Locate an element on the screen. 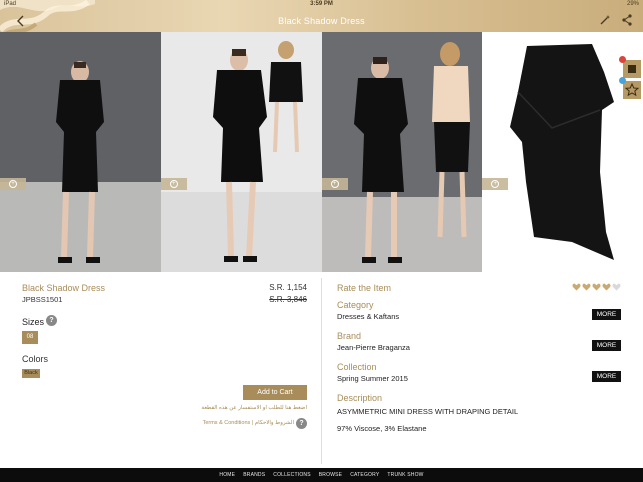 This screenshot has height=482, width=643. nav-collections: COLLECTIONS is located at coordinates (292, 475).